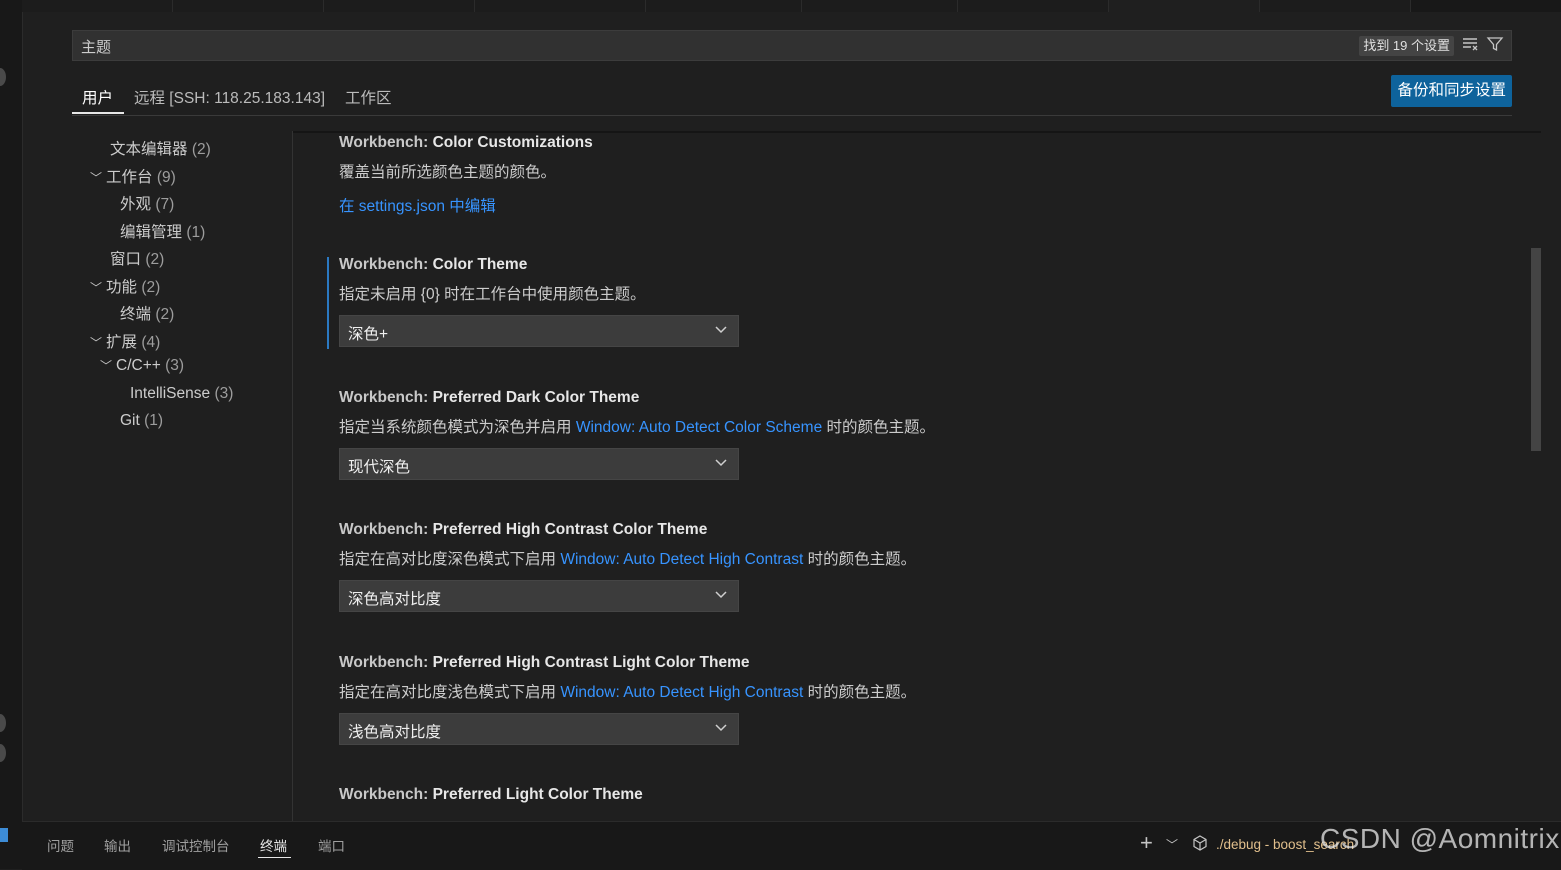  What do you see at coordinates (539, 729) in the screenshot?
I see `preferred-hc-light-theme-select: 浅色高对比度` at bounding box center [539, 729].